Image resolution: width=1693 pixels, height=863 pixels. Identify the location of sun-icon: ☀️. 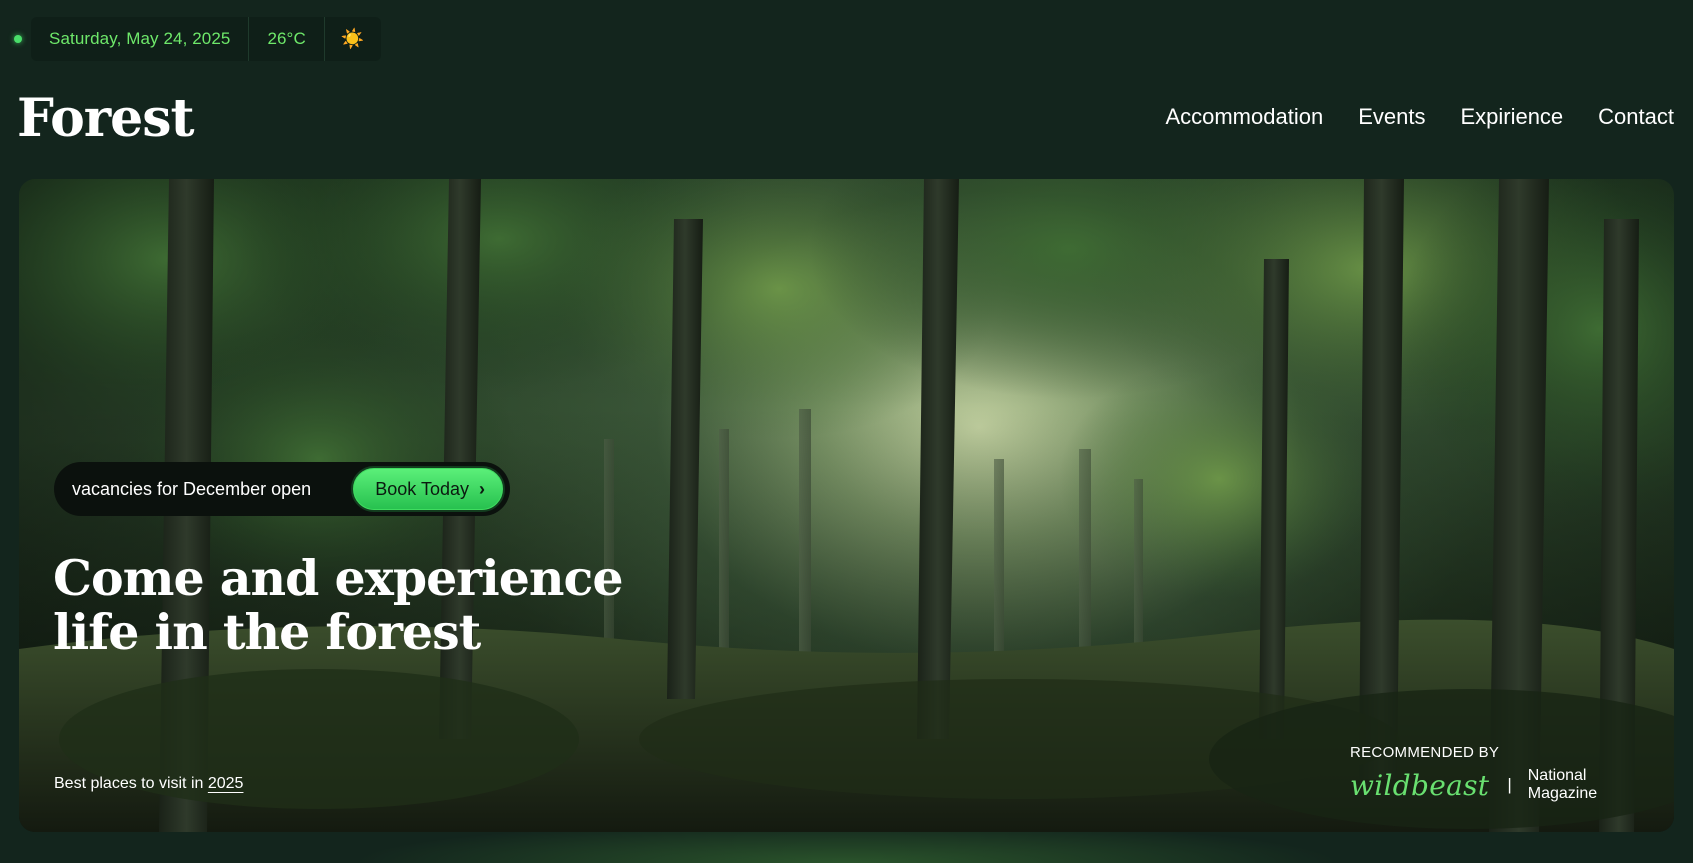
(352, 39).